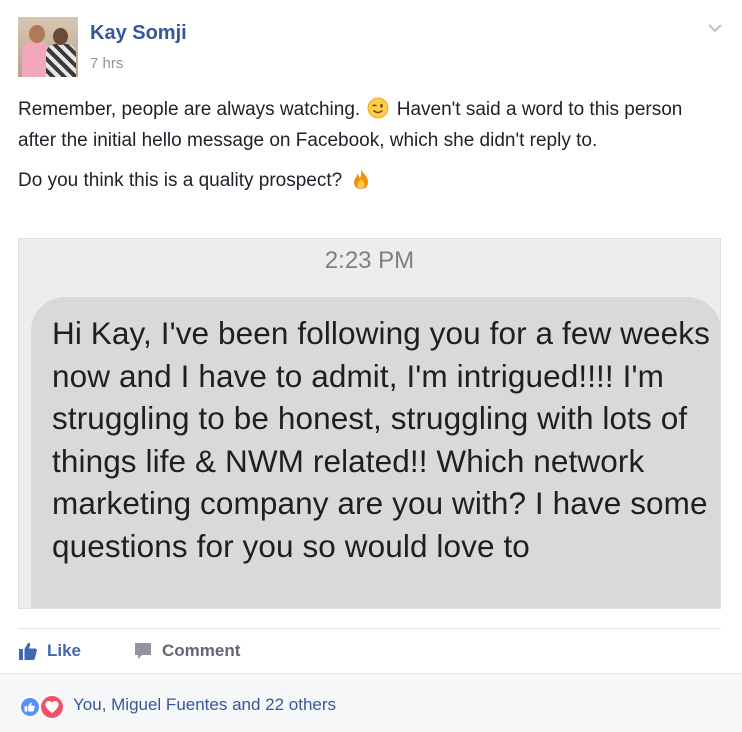  I want to click on post-header: Kay Somji 7 hrs, so click(373, 48).